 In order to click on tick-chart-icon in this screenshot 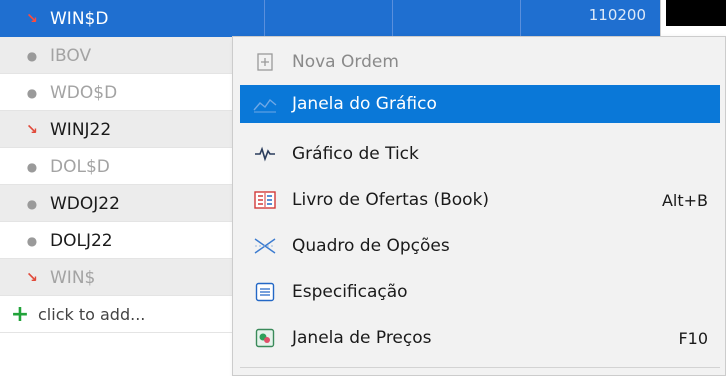, I will do `click(265, 154)`.